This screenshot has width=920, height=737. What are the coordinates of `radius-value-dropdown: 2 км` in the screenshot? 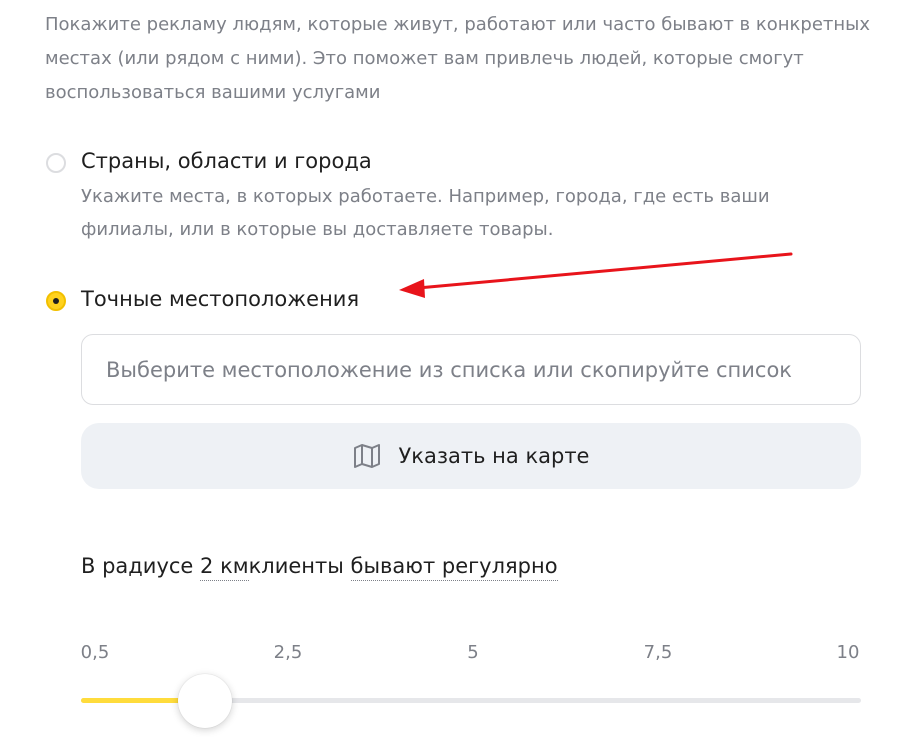 It's located at (224, 567).